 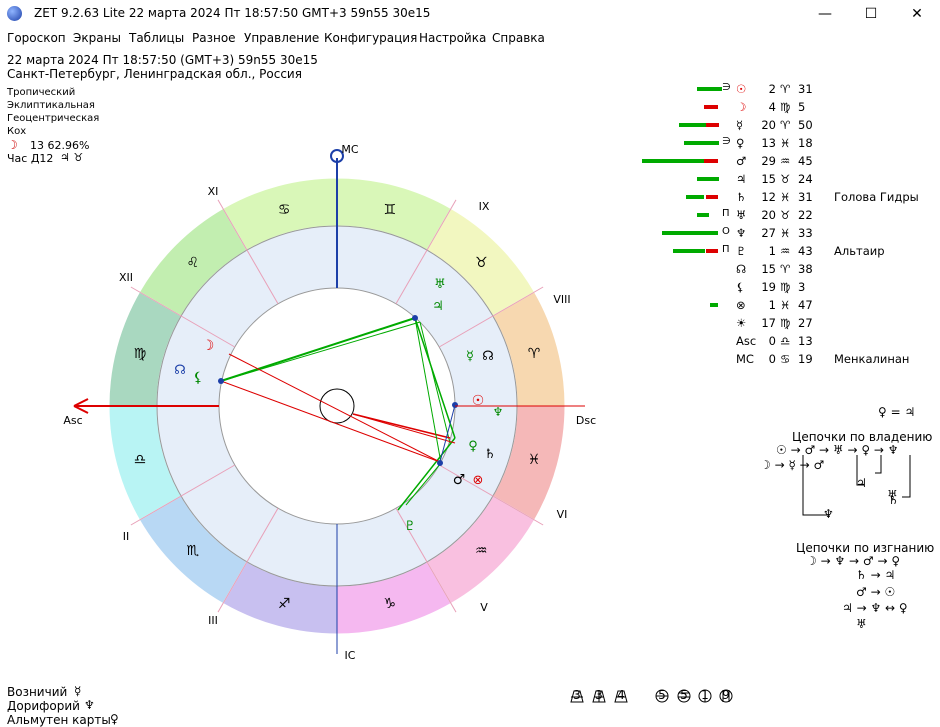 What do you see at coordinates (917, 14) in the screenshot?
I see `close-button: ✕` at bounding box center [917, 14].